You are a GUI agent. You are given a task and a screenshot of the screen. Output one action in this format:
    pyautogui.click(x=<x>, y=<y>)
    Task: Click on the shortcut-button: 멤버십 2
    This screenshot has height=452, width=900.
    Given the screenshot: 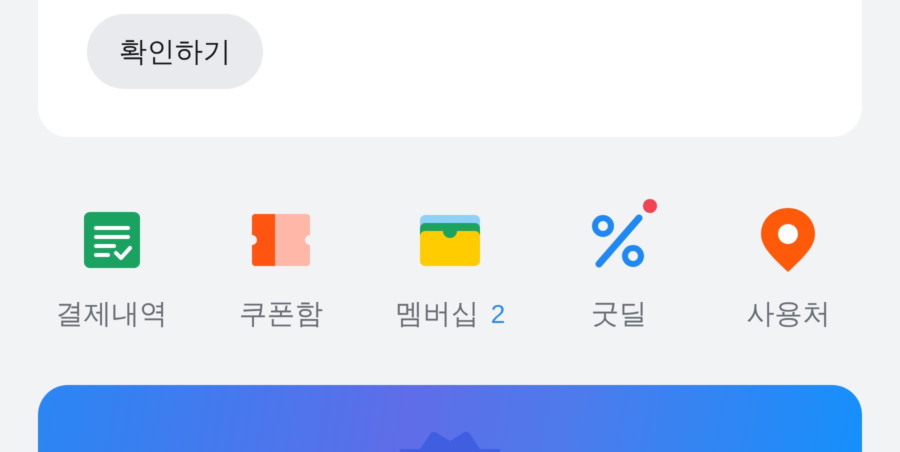 What is the action you would take?
    pyautogui.click(x=450, y=265)
    